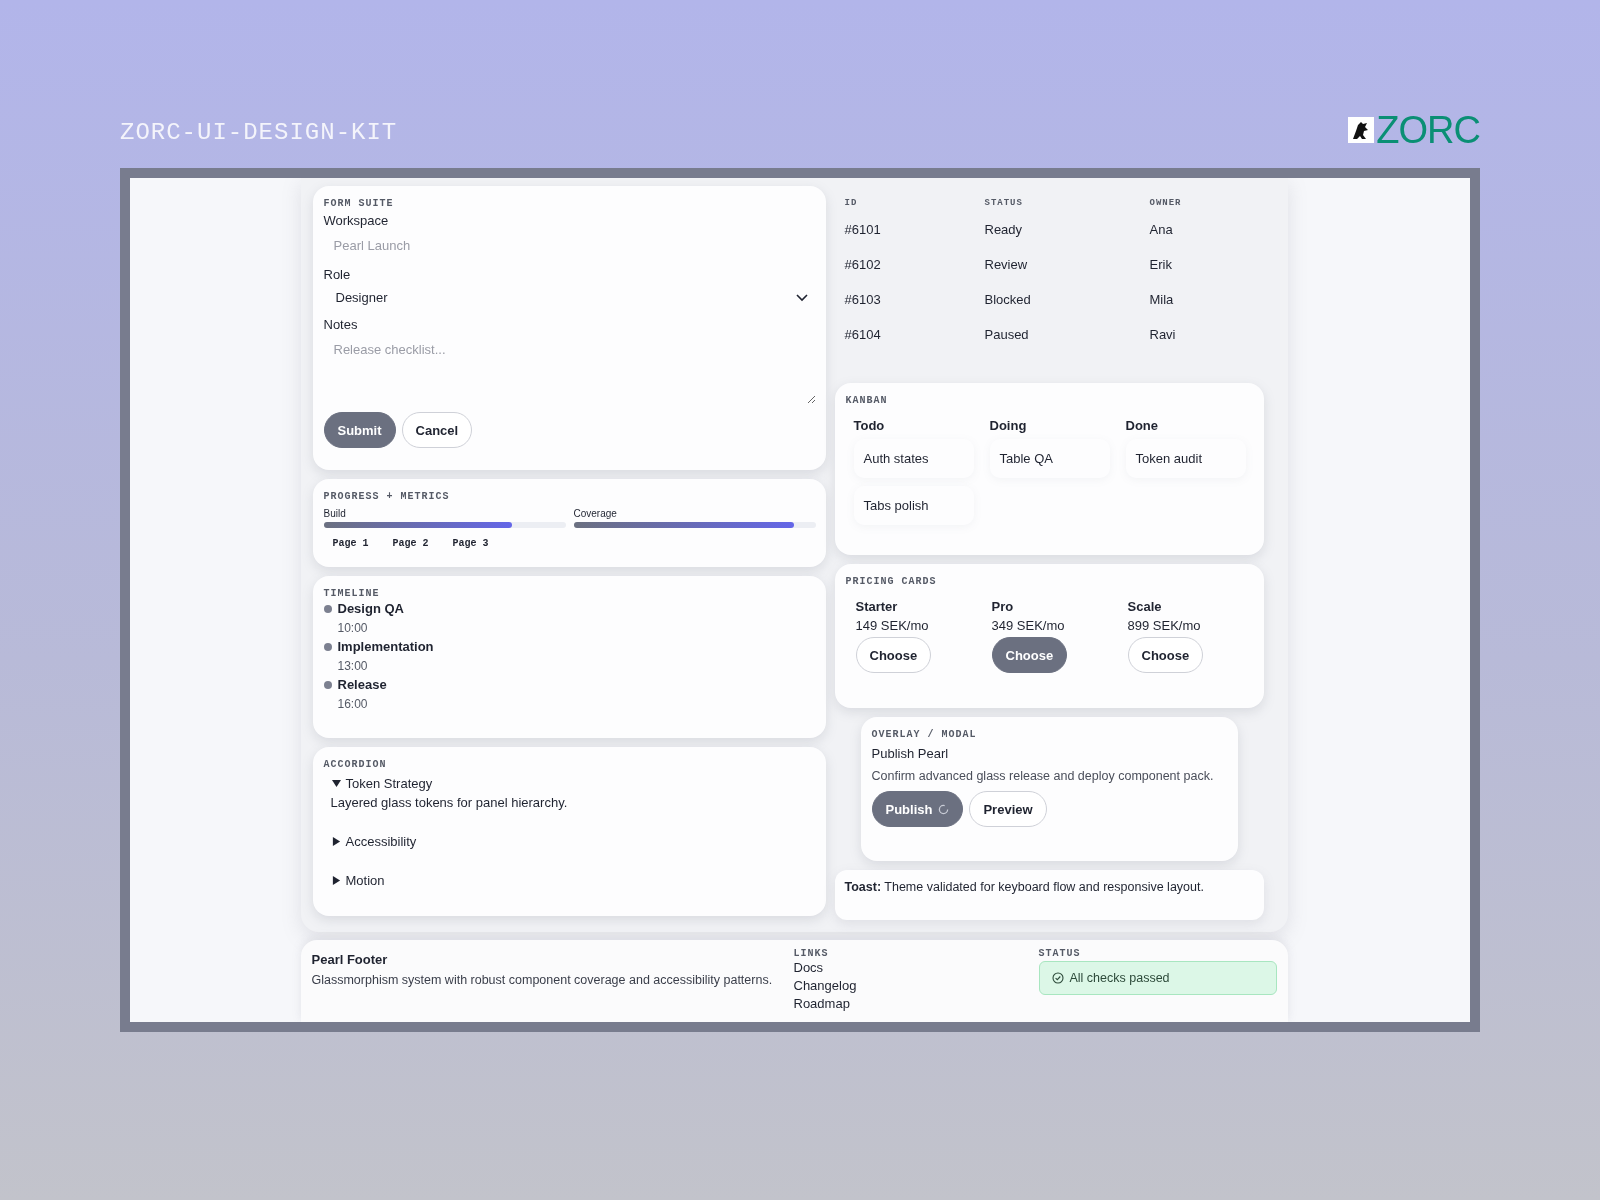 Image resolution: width=1600 pixels, height=1200 pixels. What do you see at coordinates (386, 646) in the screenshot?
I see `event-title: Implementation` at bounding box center [386, 646].